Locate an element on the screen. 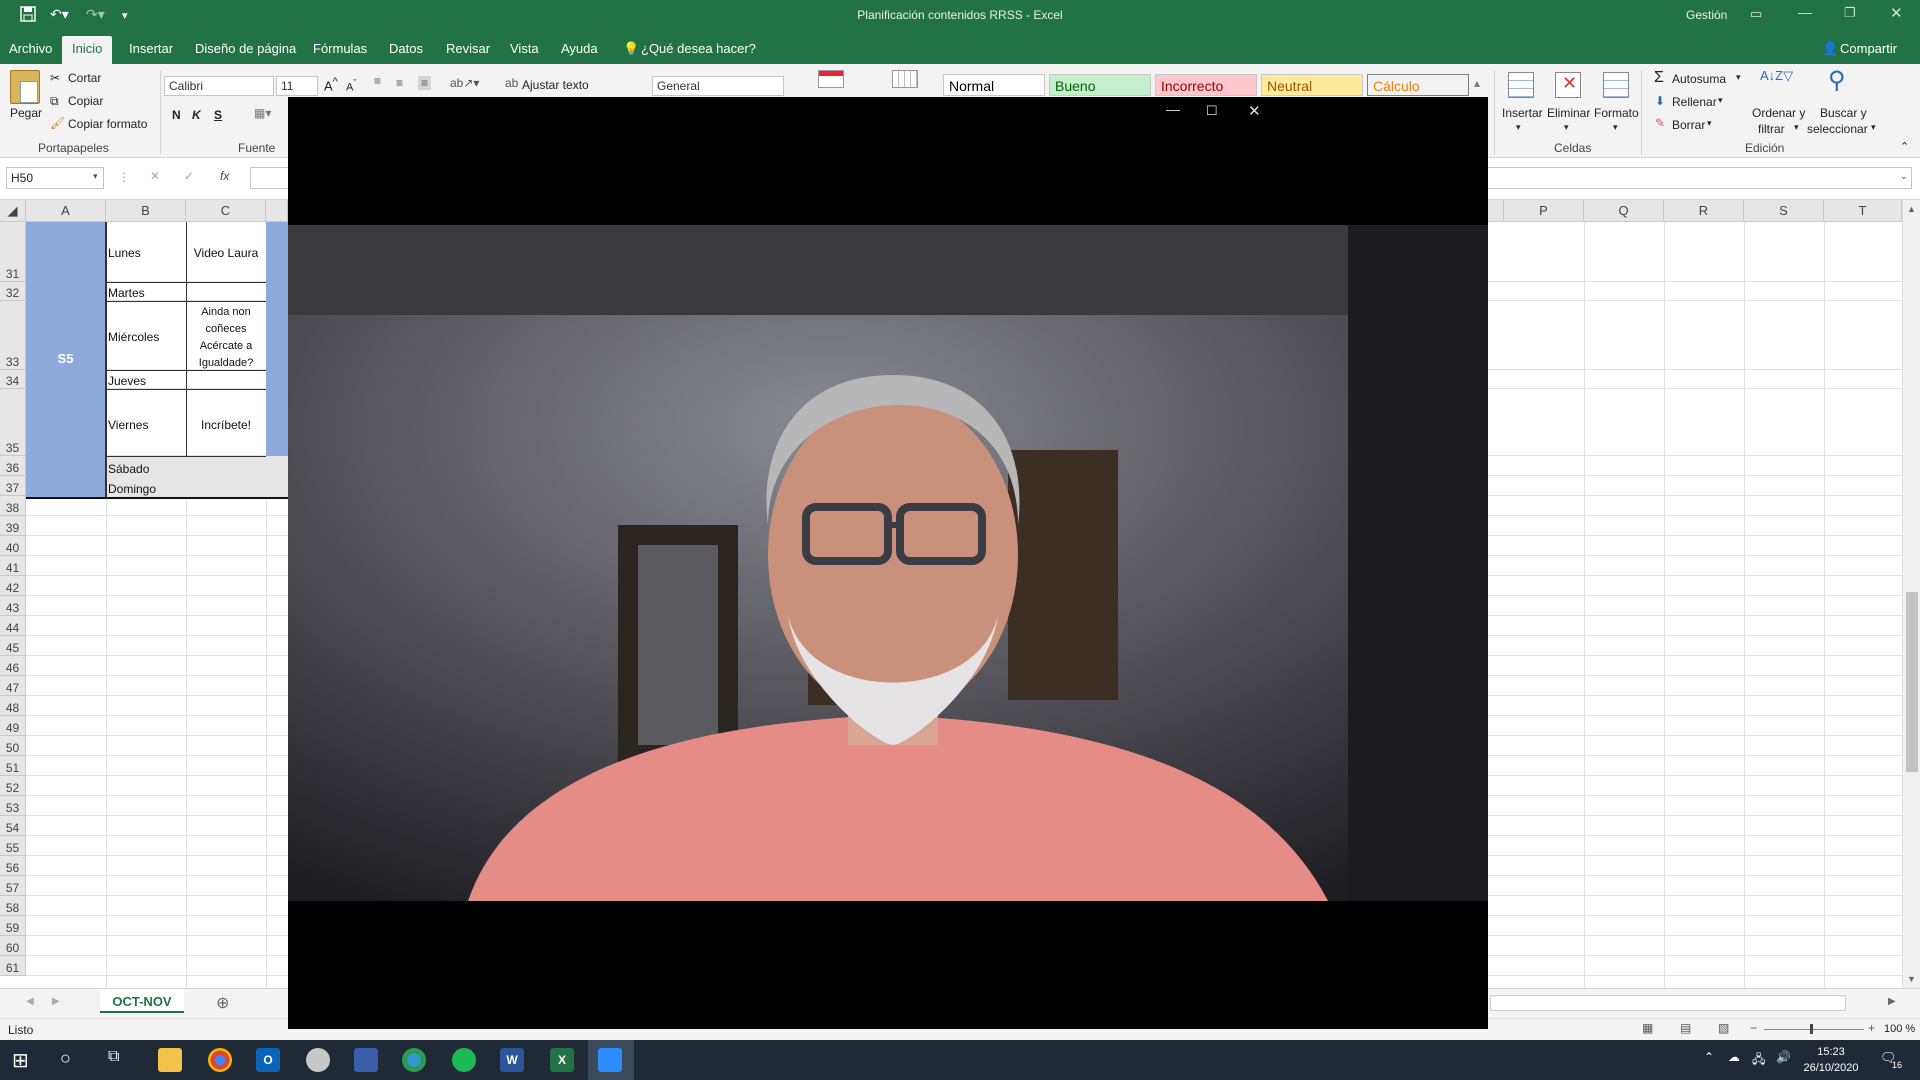  day-lunes: Lunes is located at coordinates (124, 253).